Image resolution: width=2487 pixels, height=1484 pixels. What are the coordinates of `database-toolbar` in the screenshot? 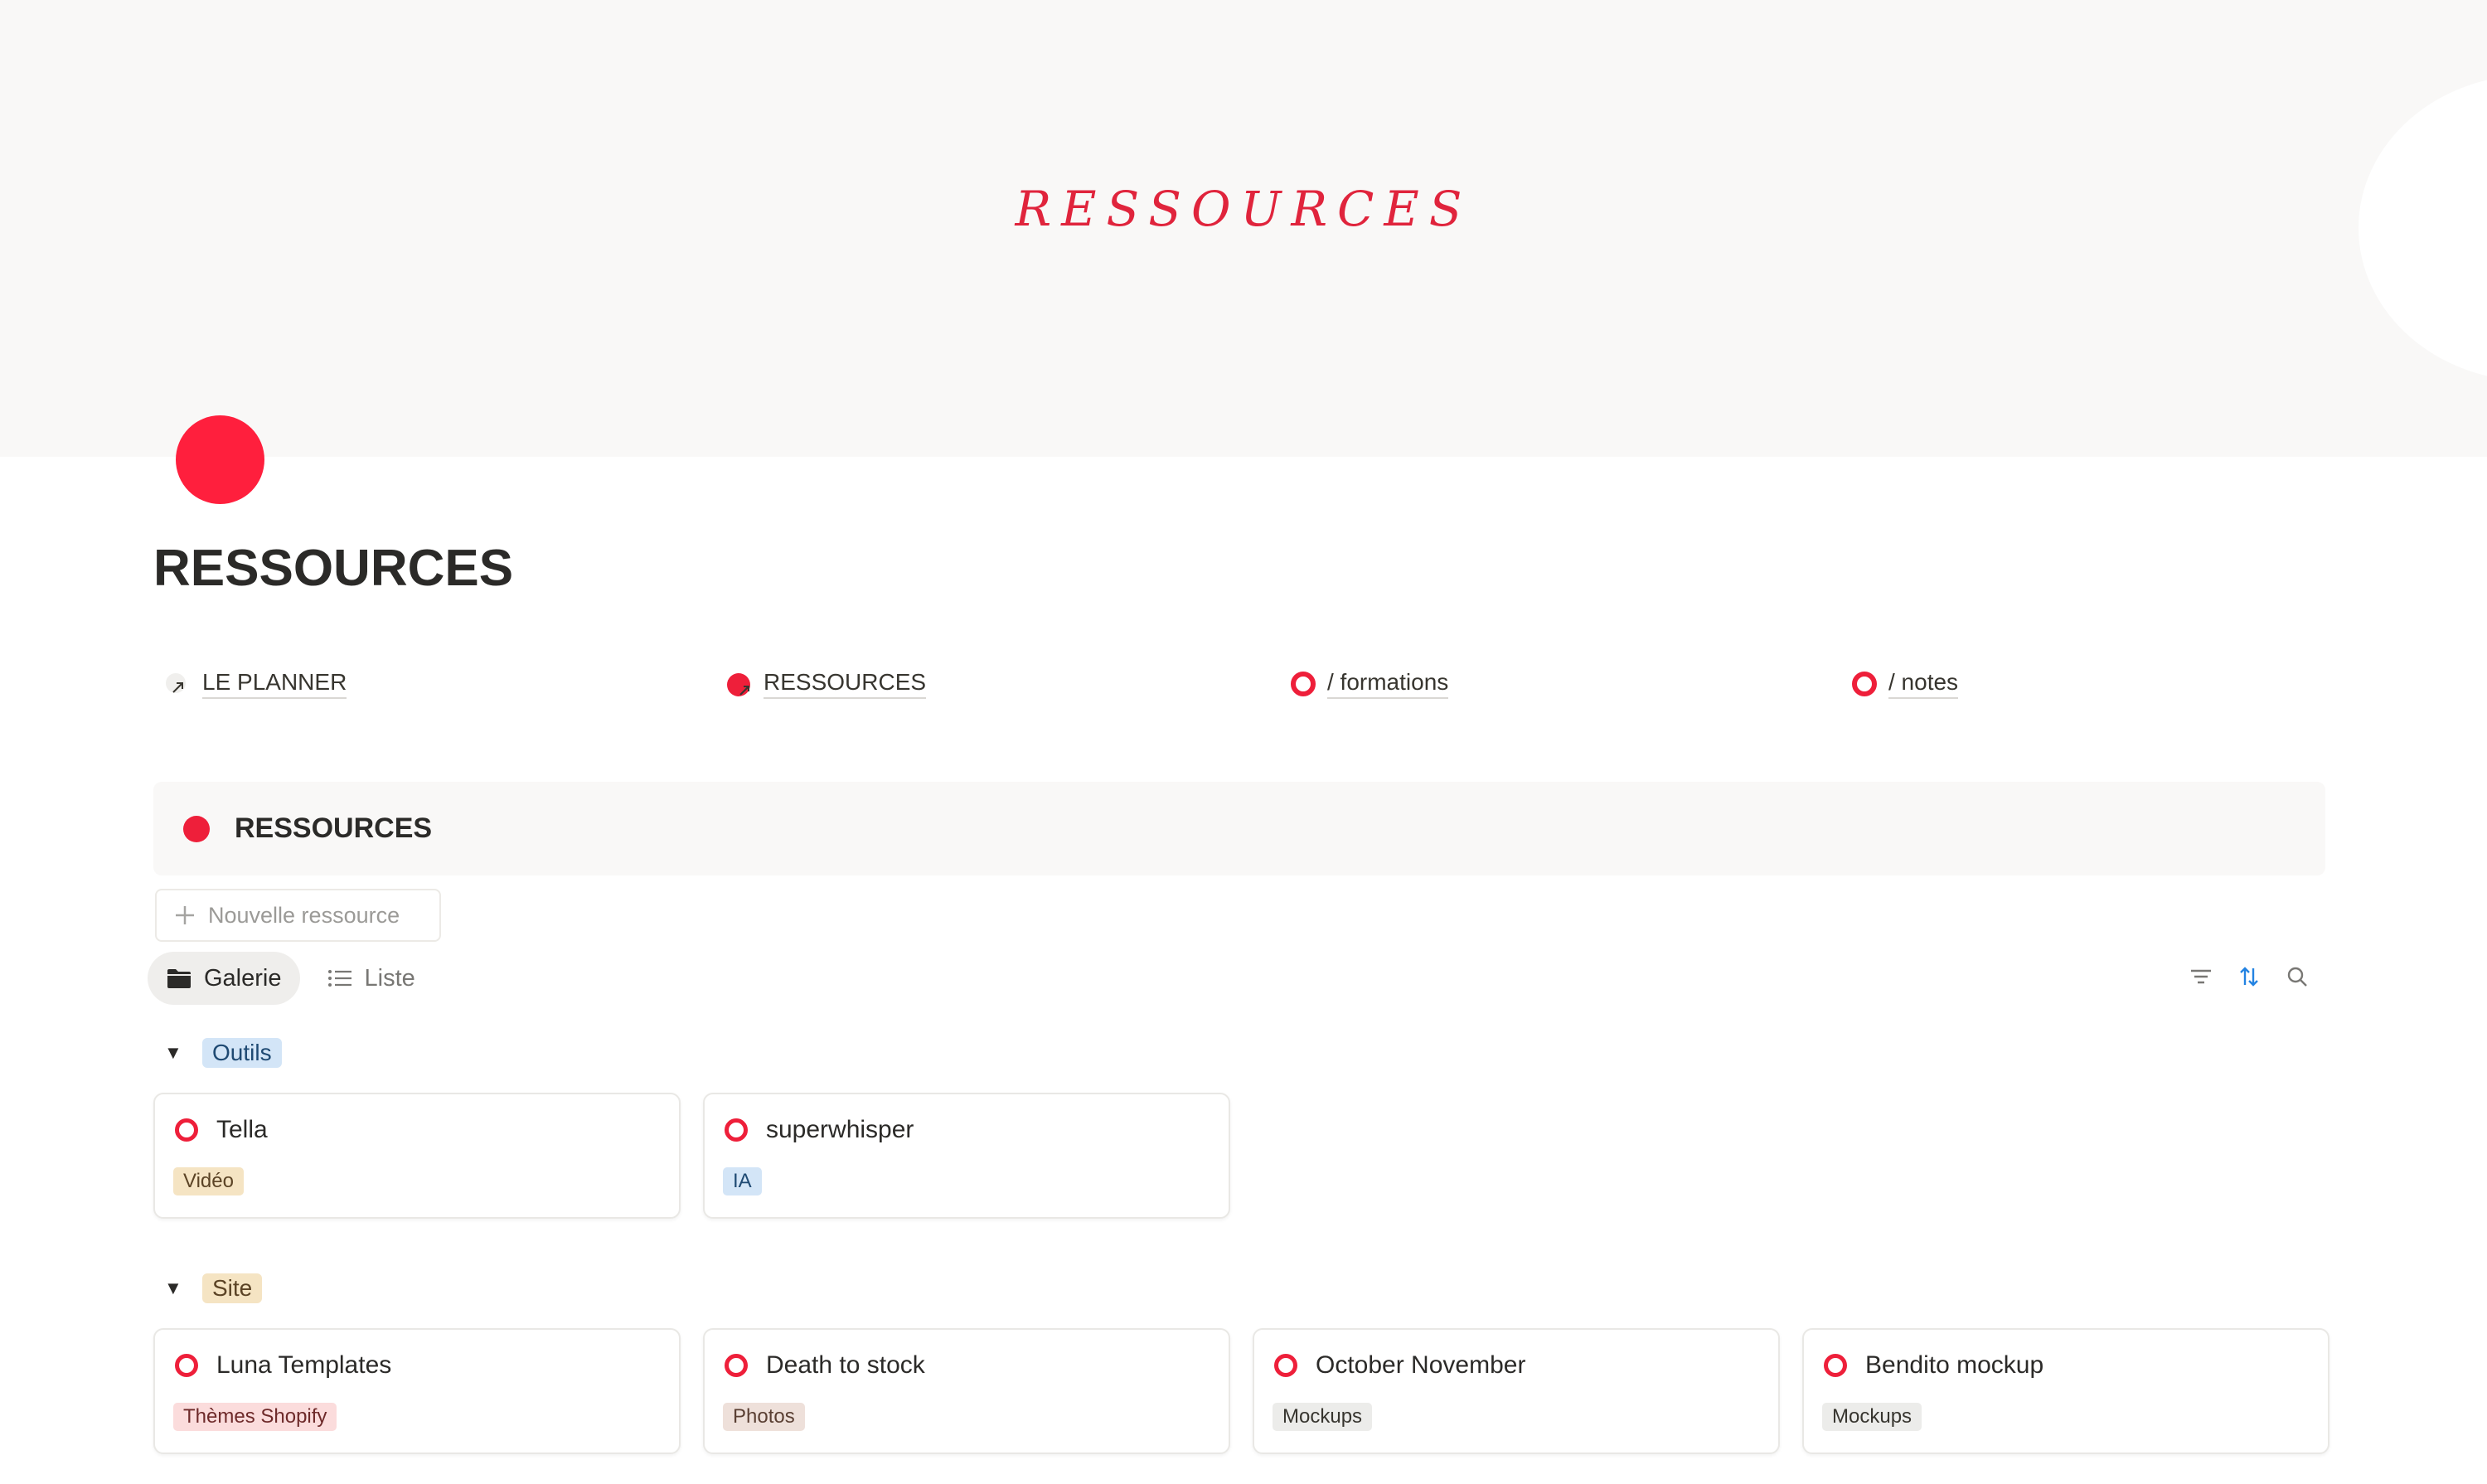 It's located at (2249, 977).